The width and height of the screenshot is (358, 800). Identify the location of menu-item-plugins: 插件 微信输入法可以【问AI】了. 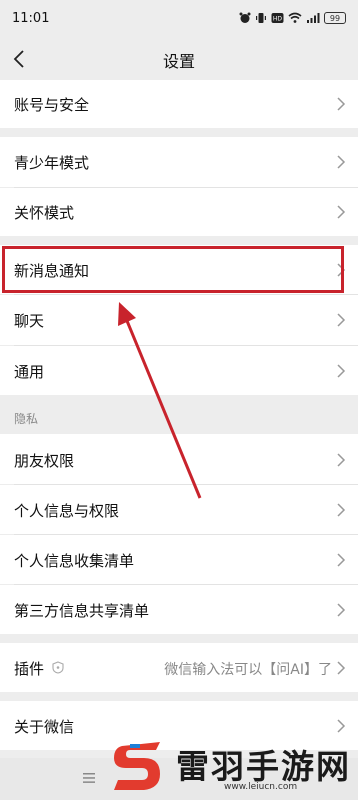
(179, 667).